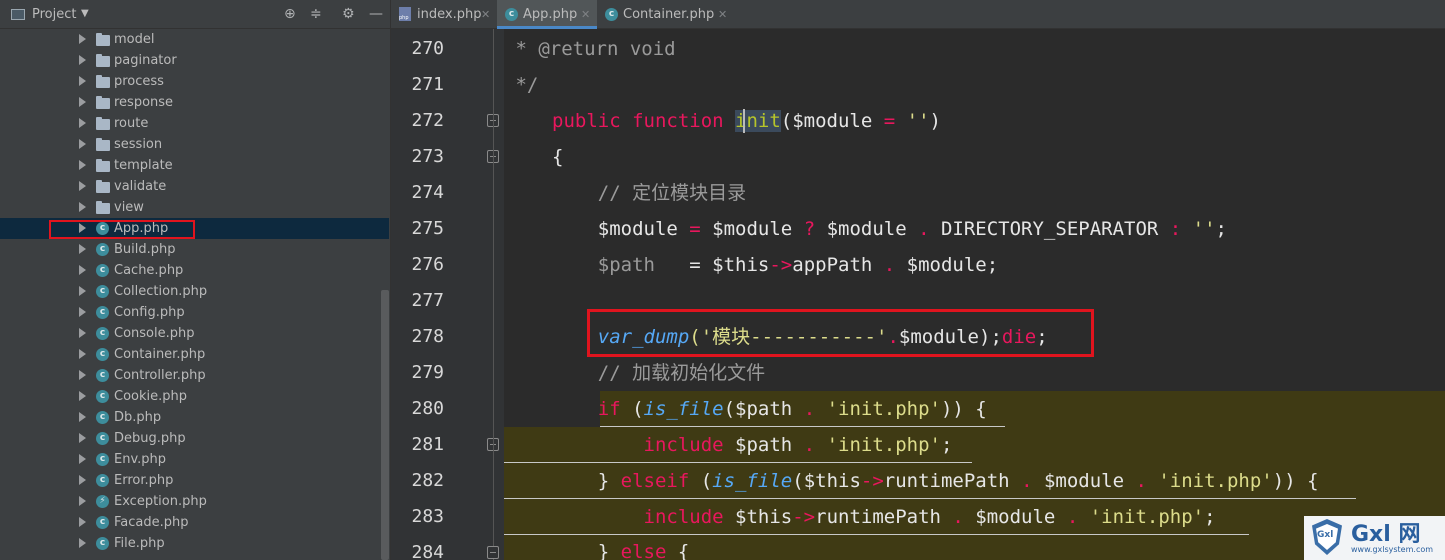 The image size is (1445, 560). What do you see at coordinates (194, 459) in the screenshot?
I see `tree-file-env: c Env.php` at bounding box center [194, 459].